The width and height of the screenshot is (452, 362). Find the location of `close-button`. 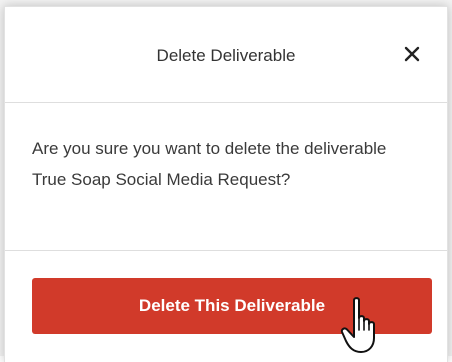

close-button is located at coordinates (412, 54).